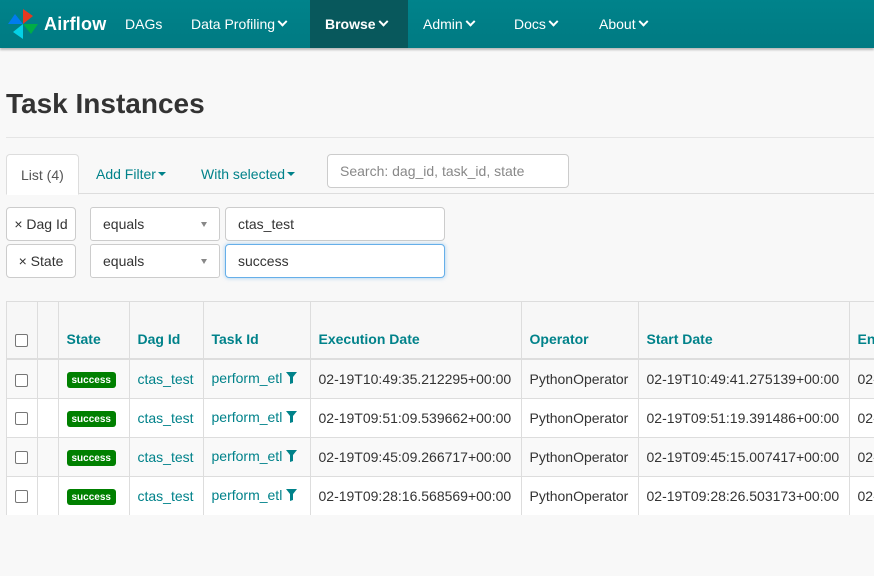 This screenshot has height=576, width=874. What do you see at coordinates (105, 103) in the screenshot?
I see `page-title: Task Instances` at bounding box center [105, 103].